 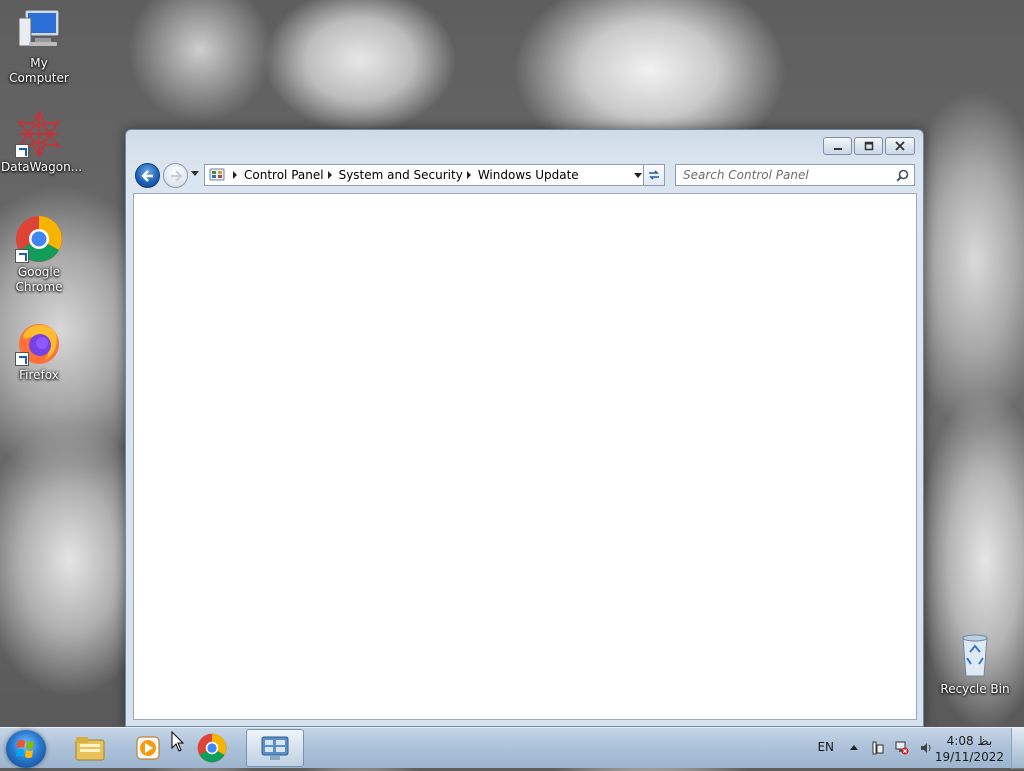 What do you see at coordinates (878, 748) in the screenshot?
I see `action-center-icon` at bounding box center [878, 748].